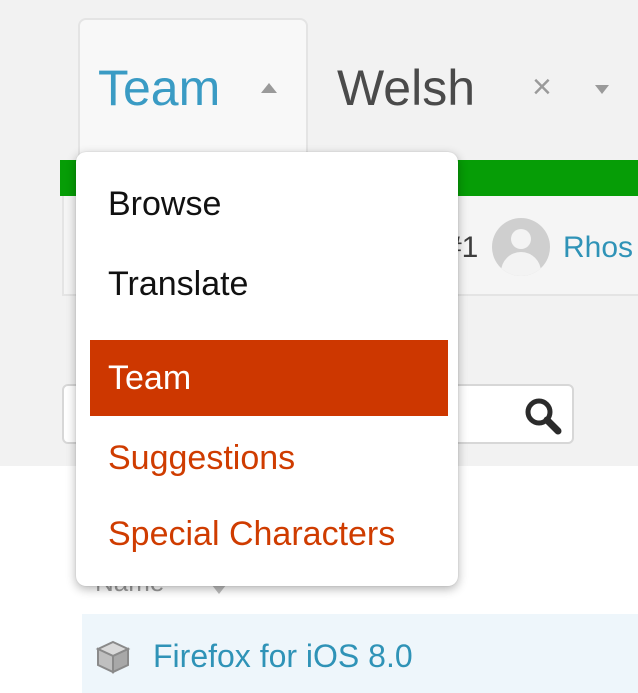  What do you see at coordinates (269, 458) in the screenshot?
I see `menu-item-suggestions: Suggestions` at bounding box center [269, 458].